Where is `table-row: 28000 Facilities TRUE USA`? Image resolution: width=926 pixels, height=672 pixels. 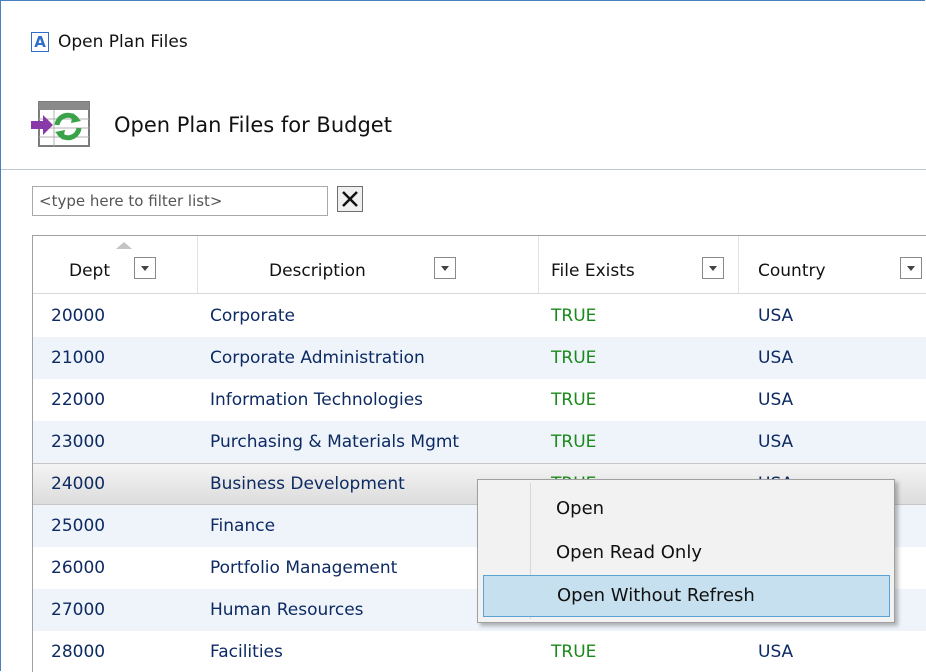
table-row: 28000 Facilities TRUE USA is located at coordinates (479, 651).